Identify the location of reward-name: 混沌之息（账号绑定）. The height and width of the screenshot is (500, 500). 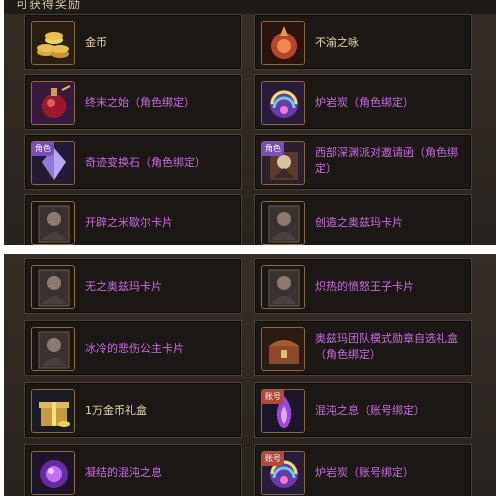
(370, 410).